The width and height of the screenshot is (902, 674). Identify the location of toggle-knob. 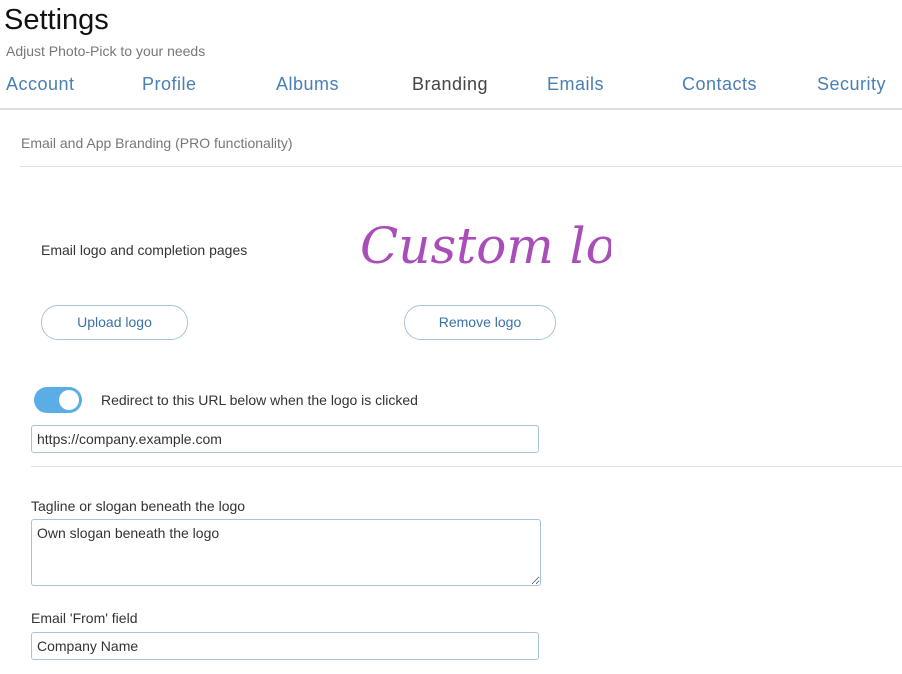
(69, 400).